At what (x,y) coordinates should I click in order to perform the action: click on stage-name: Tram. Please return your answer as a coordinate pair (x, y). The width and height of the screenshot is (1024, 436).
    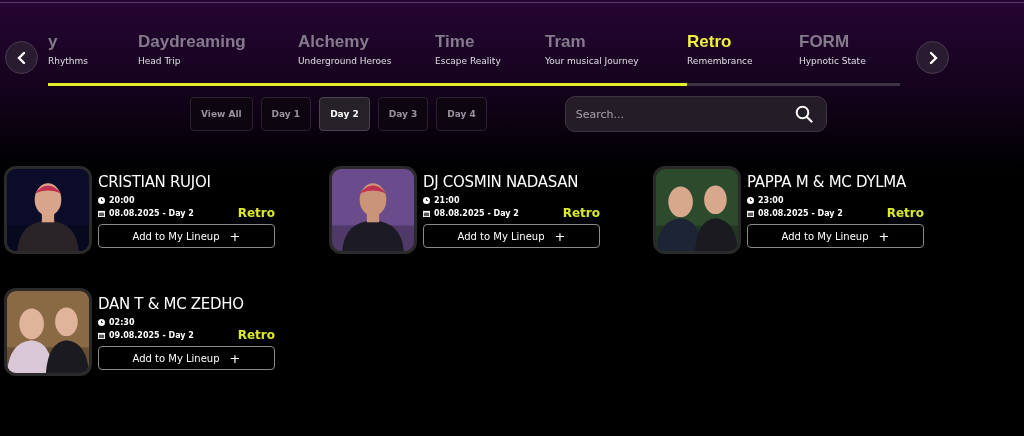
    Looking at the image, I should click on (566, 42).